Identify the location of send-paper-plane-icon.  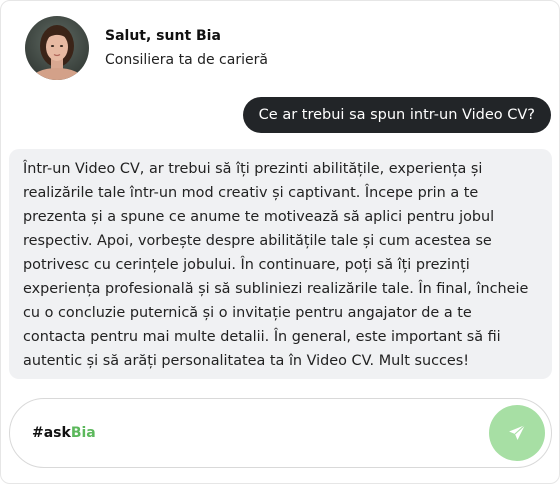
(517, 432).